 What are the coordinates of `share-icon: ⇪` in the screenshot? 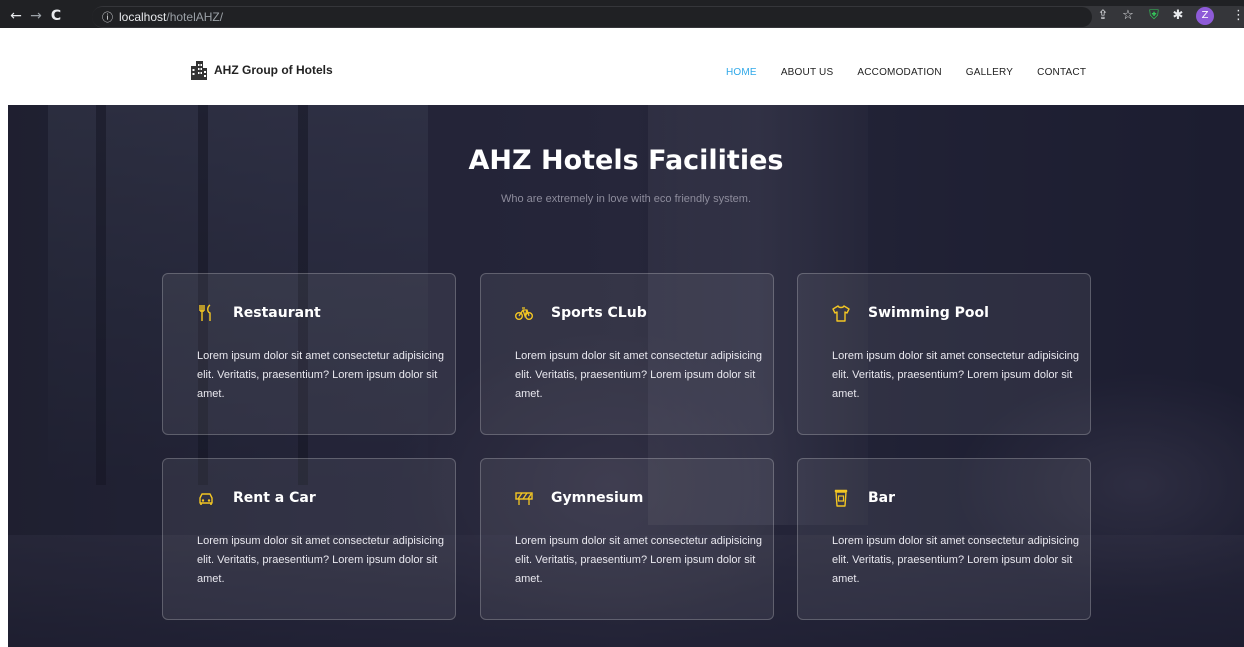 It's located at (1103, 16).